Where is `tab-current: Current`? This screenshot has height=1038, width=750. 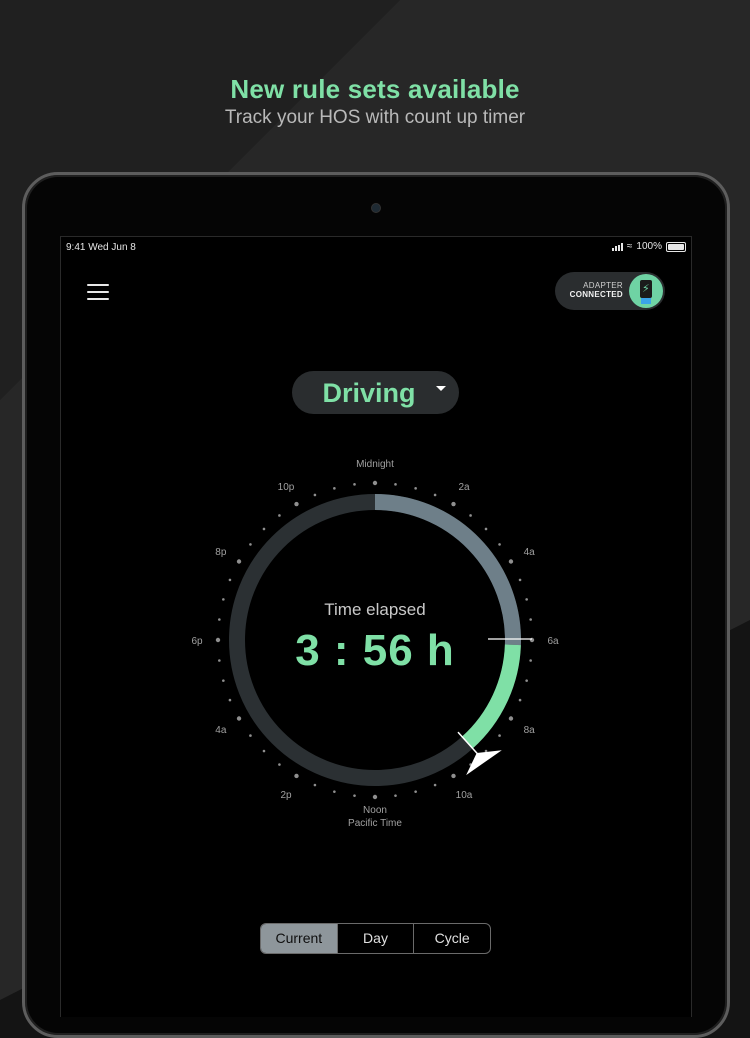
tab-current: Current is located at coordinates (299, 938).